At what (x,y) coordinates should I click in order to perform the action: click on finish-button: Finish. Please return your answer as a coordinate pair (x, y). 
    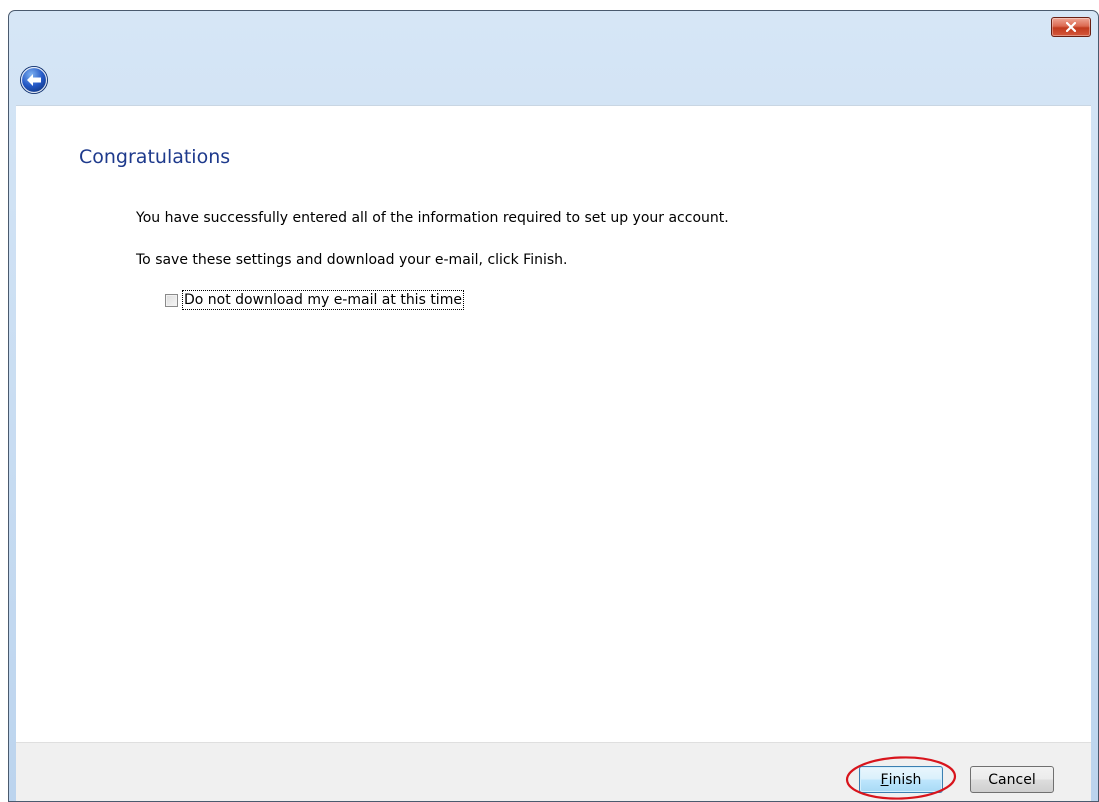
    Looking at the image, I should click on (901, 779).